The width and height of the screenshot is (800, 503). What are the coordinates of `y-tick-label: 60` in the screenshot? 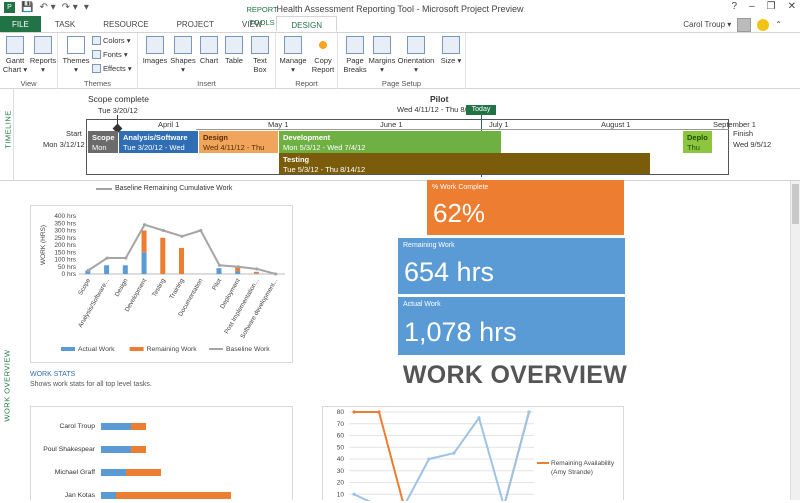 It's located at (341, 436).